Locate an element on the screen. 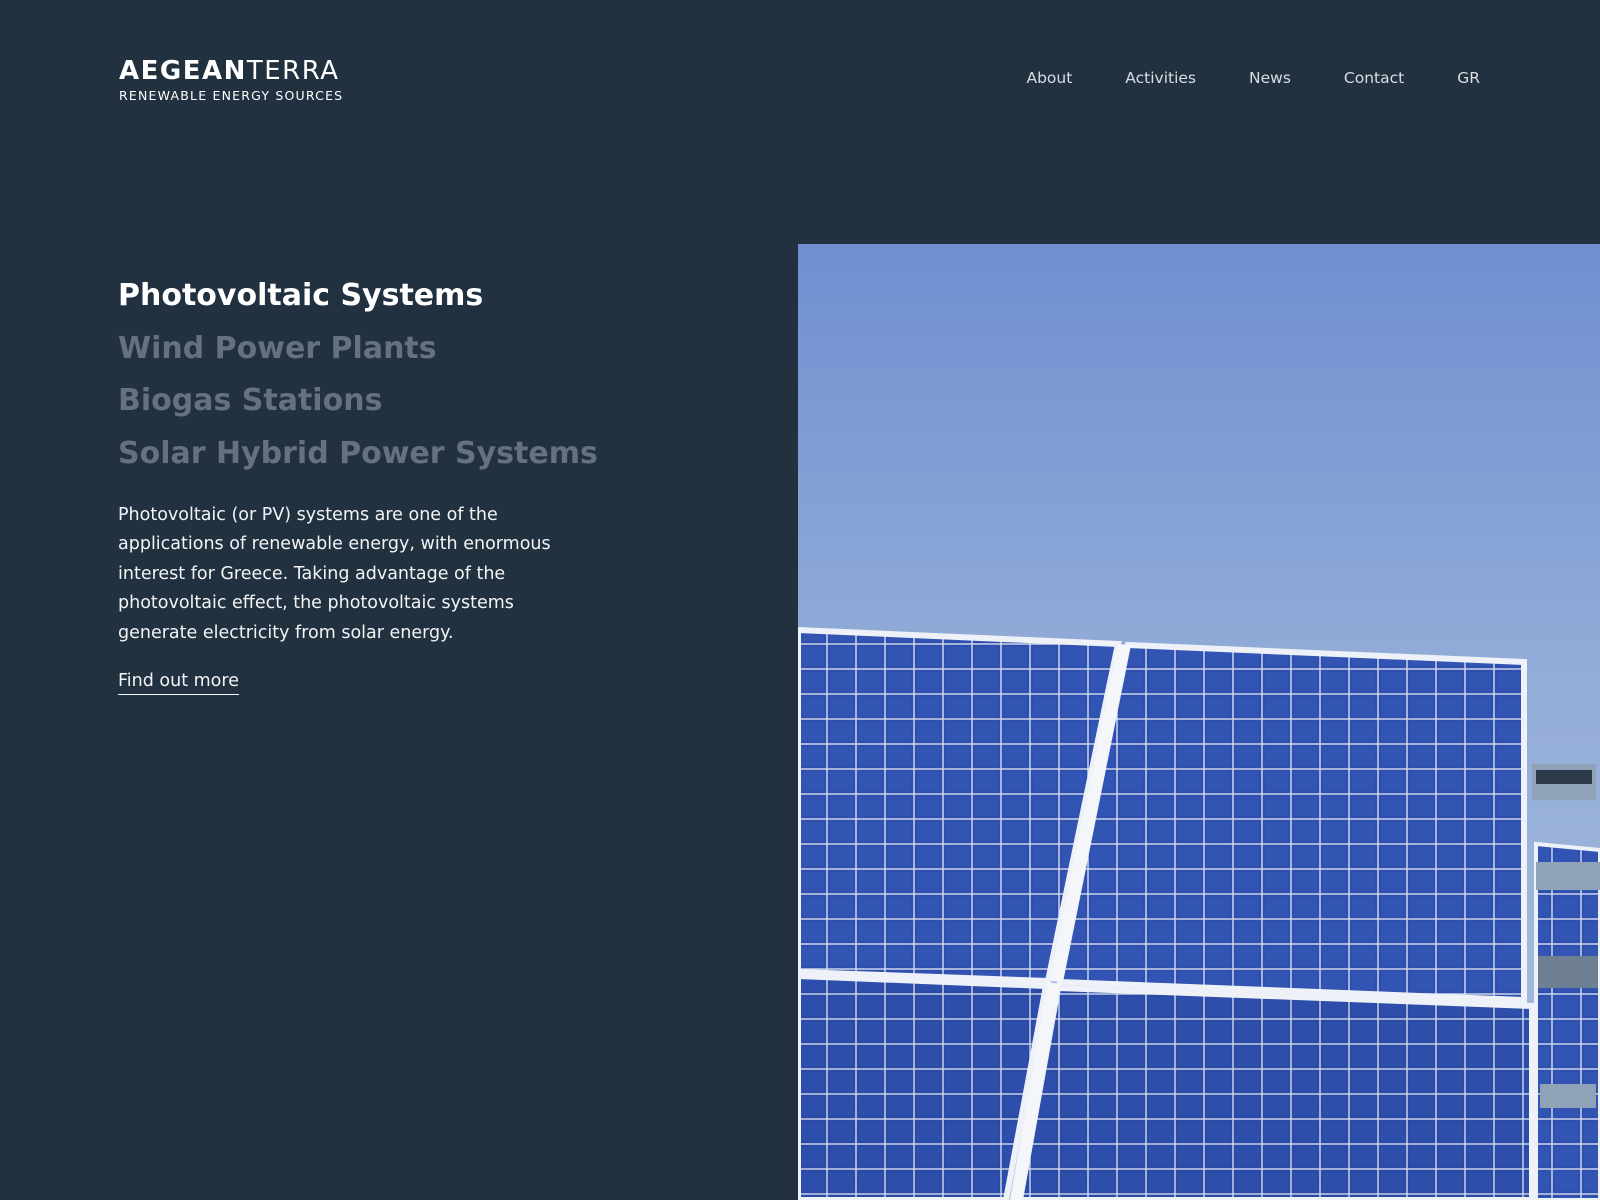 The width and height of the screenshot is (1600, 1200). activity-item-solar-hybrid: Solar Hybrid Power Systems is located at coordinates (358, 454).